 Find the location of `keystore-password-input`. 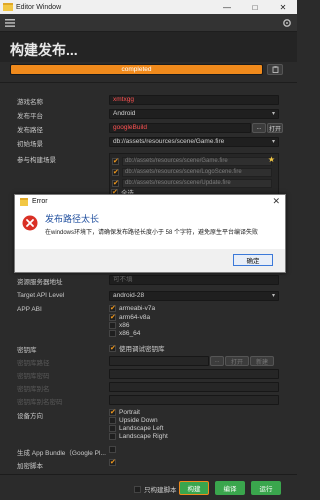

keystore-password-input is located at coordinates (194, 374).